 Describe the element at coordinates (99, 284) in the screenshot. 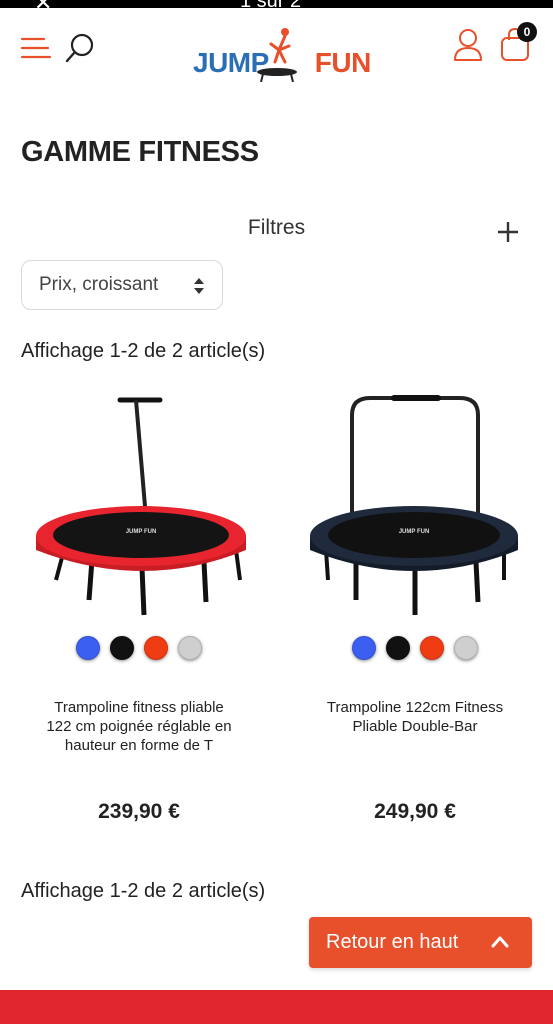

I see `sort-selected-value: Prix, croissant` at that location.